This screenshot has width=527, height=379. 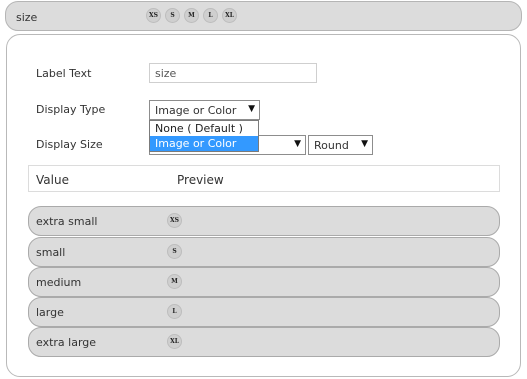 What do you see at coordinates (264, 252) in the screenshot?
I see `table-row: small S` at bounding box center [264, 252].